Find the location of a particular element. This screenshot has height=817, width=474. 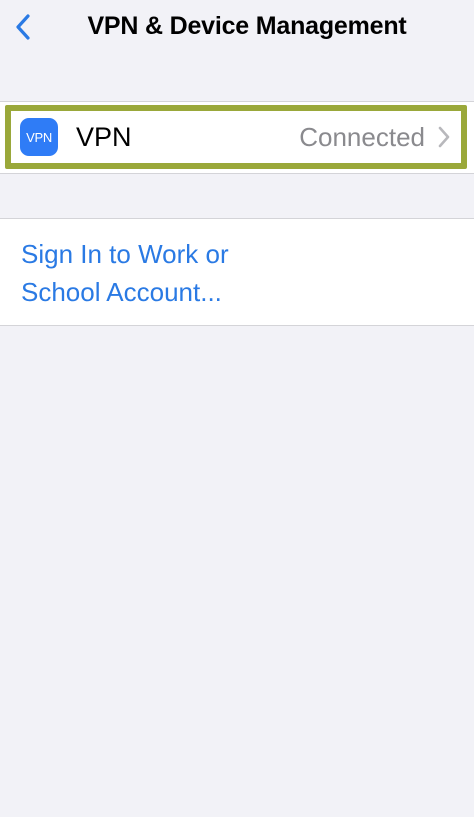

vpn-section: VPN VPN Connected is located at coordinates (237, 137).